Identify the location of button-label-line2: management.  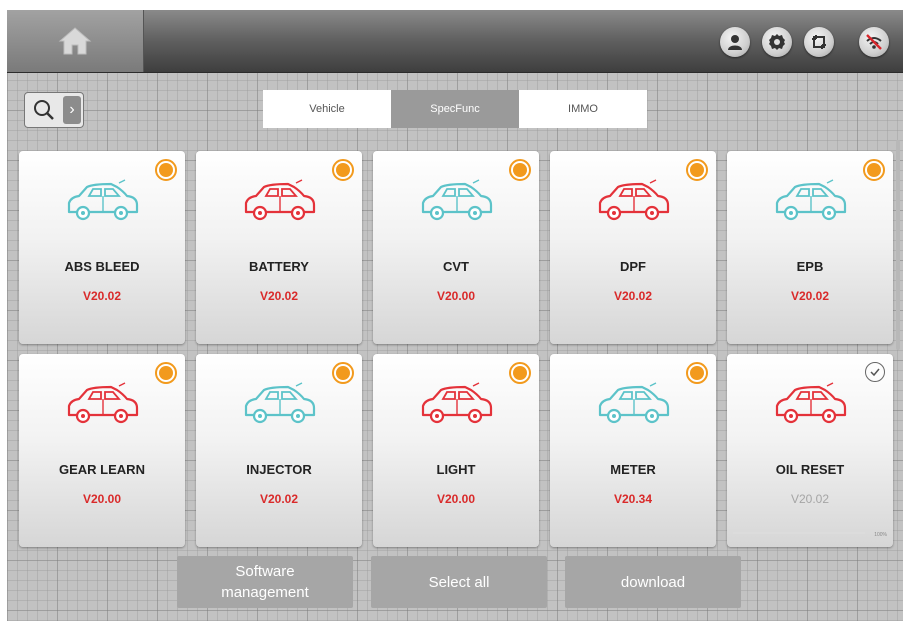
(265, 592).